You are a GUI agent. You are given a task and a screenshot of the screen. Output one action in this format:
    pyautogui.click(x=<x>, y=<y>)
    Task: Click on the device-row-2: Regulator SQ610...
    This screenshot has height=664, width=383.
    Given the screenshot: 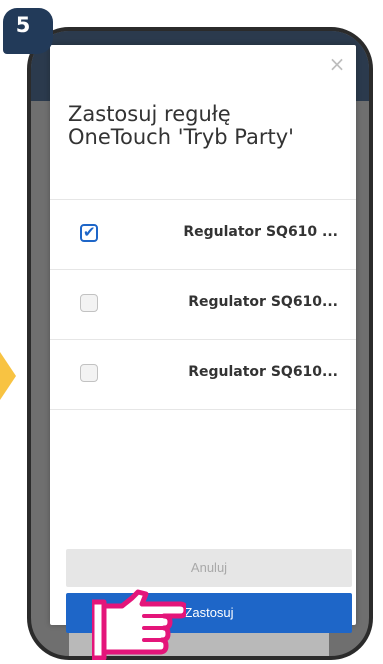 What is the action you would take?
    pyautogui.click(x=203, y=305)
    